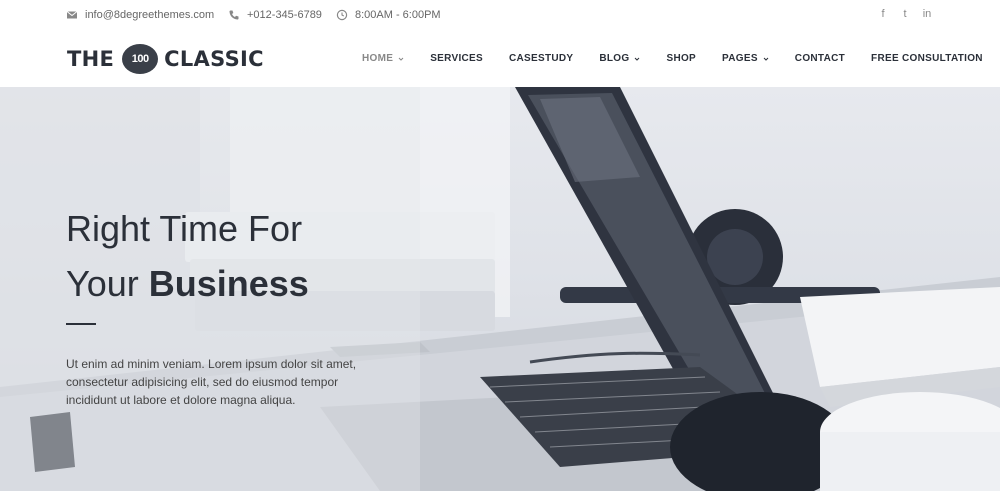  I want to click on nav-item-contact: CONTACT, so click(820, 58).